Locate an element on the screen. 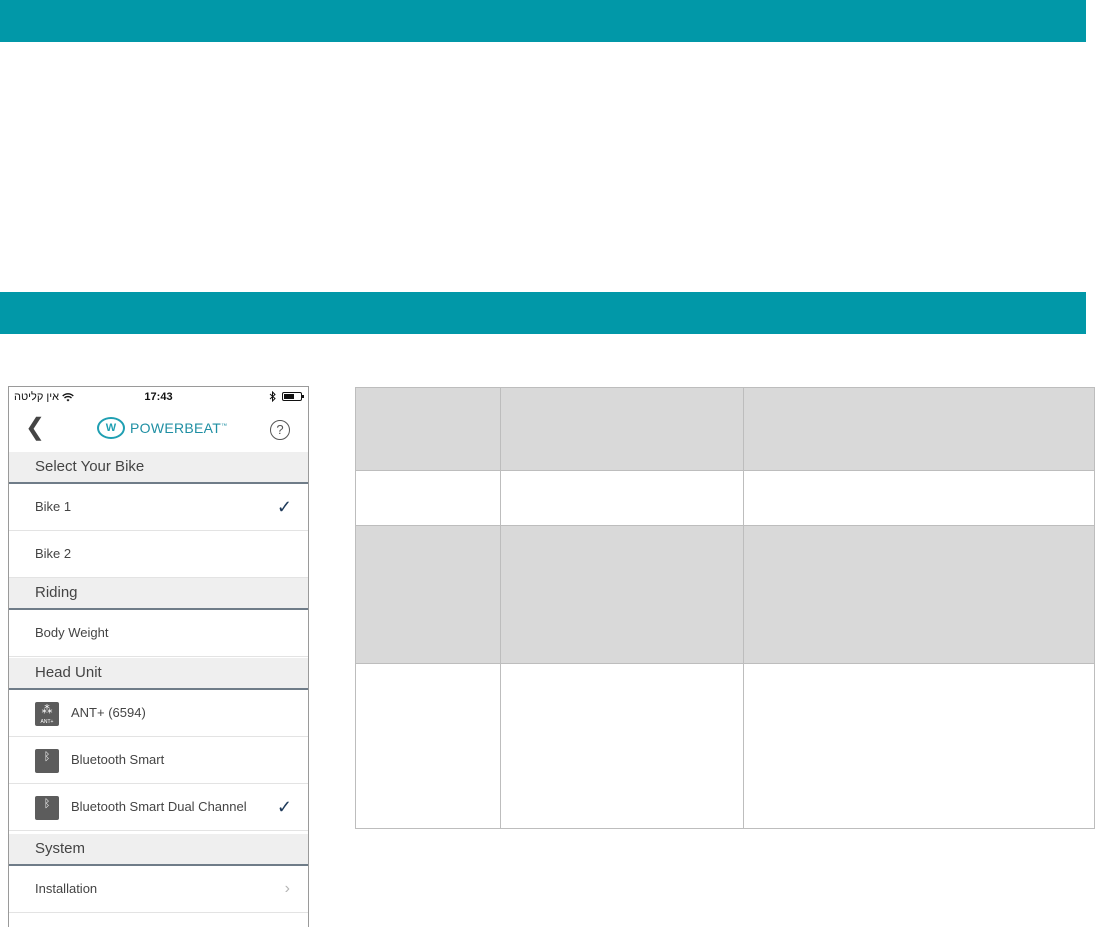 The image size is (1095, 927). help-icon: ? is located at coordinates (280, 430).